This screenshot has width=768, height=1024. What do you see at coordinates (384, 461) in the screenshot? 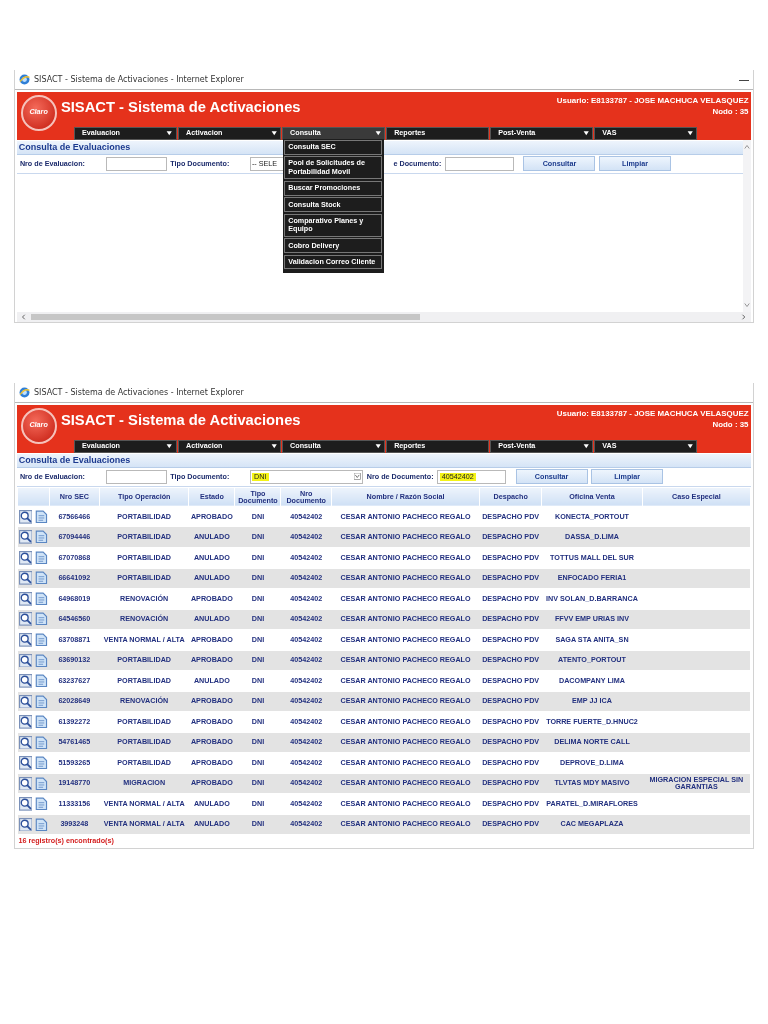
I see `section-title: Consulta de Evaluaciones` at bounding box center [384, 461].